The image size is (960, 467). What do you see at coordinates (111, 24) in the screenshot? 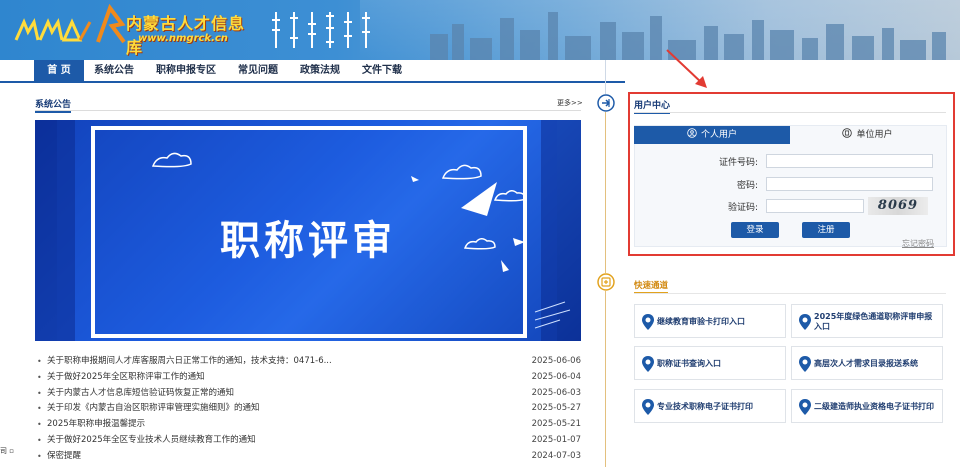
I see `logo-r-icon` at bounding box center [111, 24].